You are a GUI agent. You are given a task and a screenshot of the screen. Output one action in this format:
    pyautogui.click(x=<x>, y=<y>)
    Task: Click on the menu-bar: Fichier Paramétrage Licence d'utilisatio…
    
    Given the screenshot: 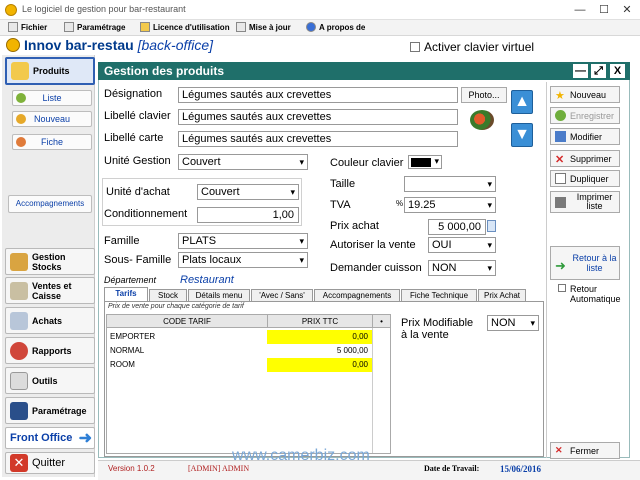 What is the action you would take?
    pyautogui.click(x=320, y=28)
    